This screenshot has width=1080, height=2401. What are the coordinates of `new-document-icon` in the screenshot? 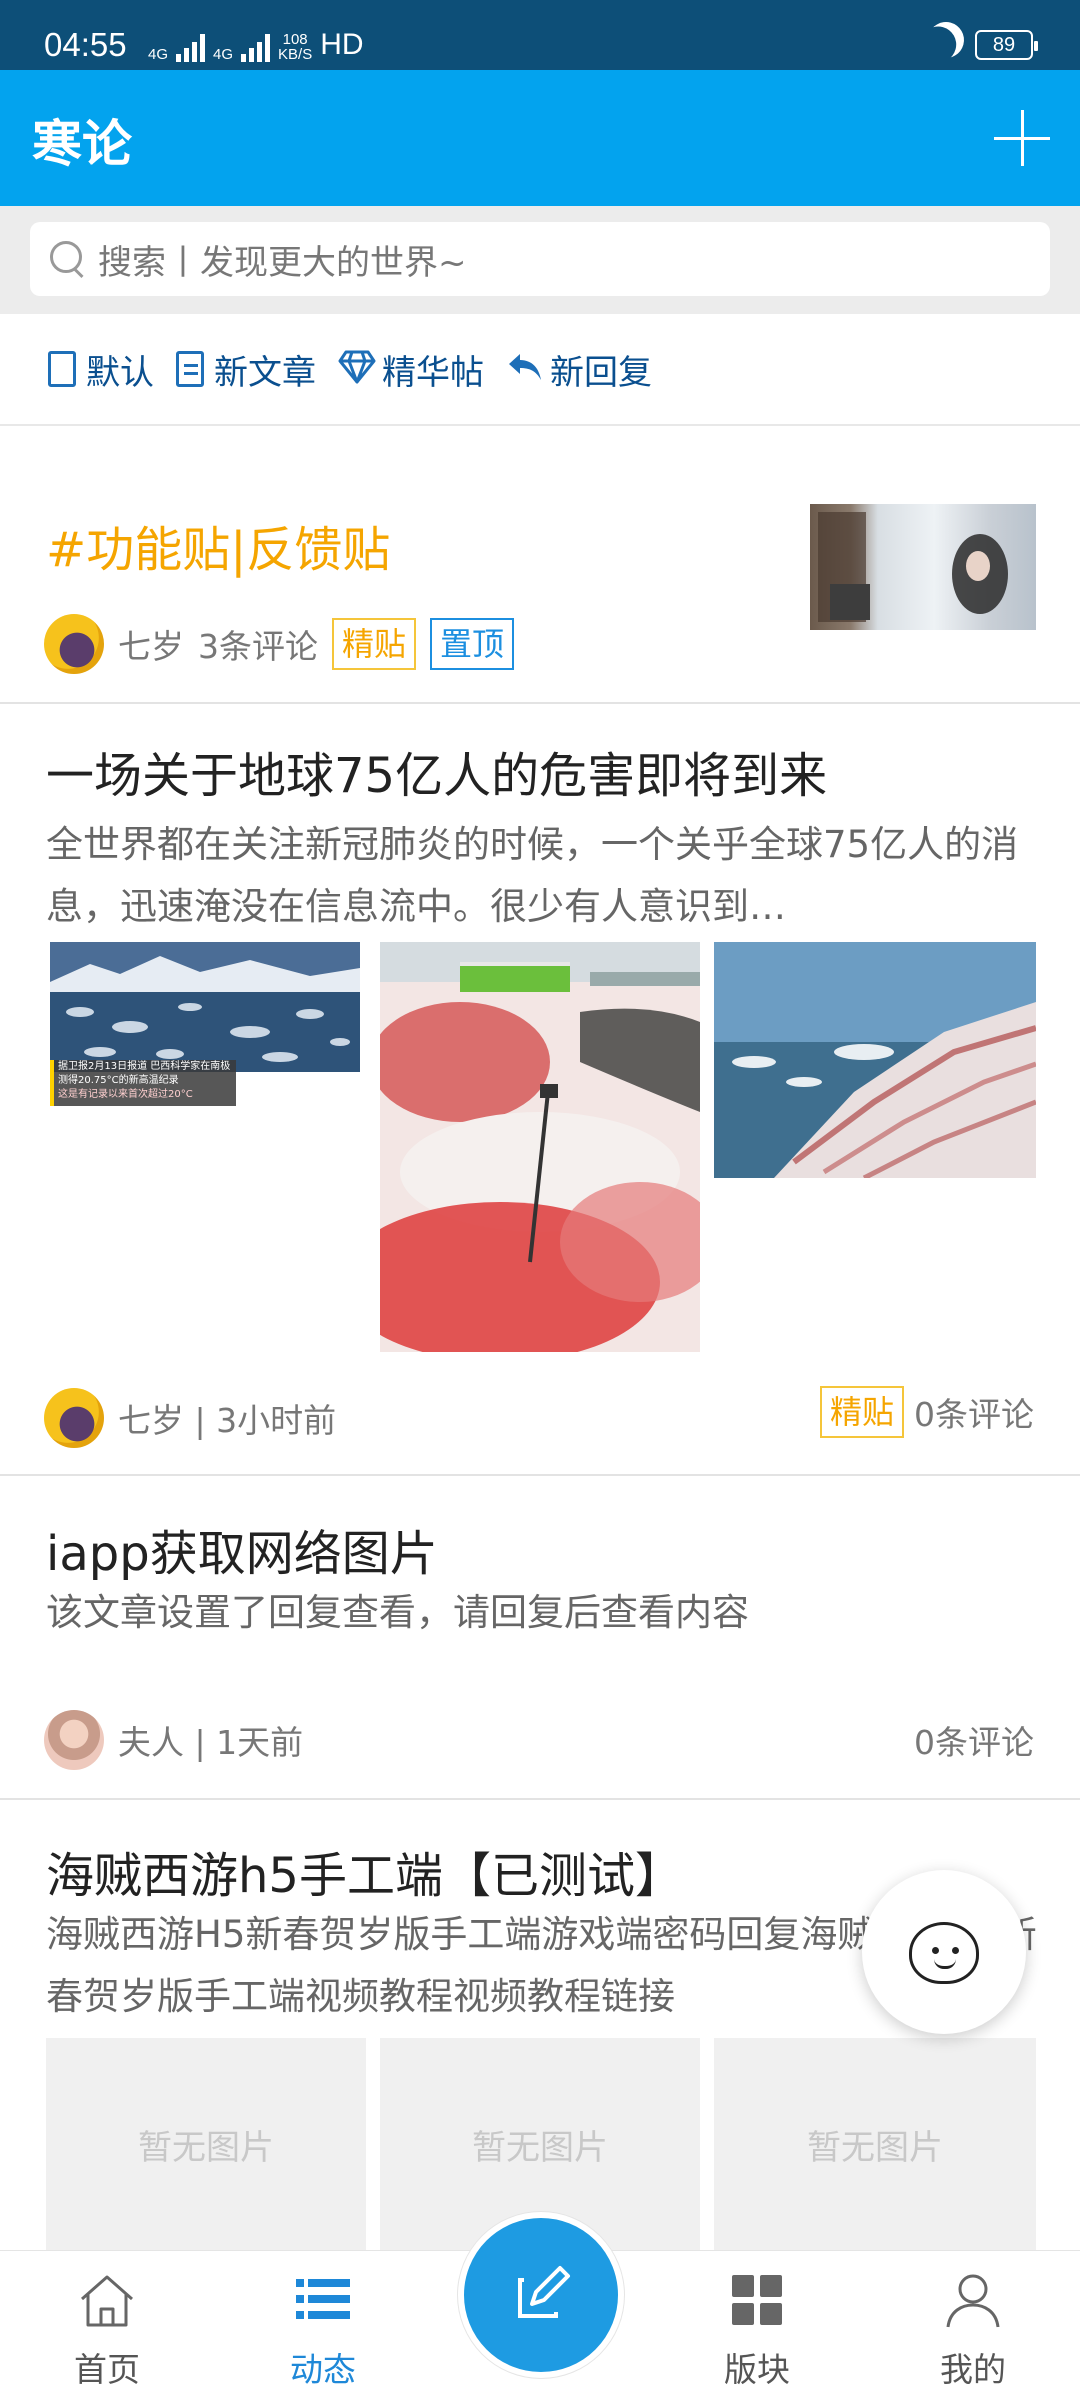 It's located at (190, 369).